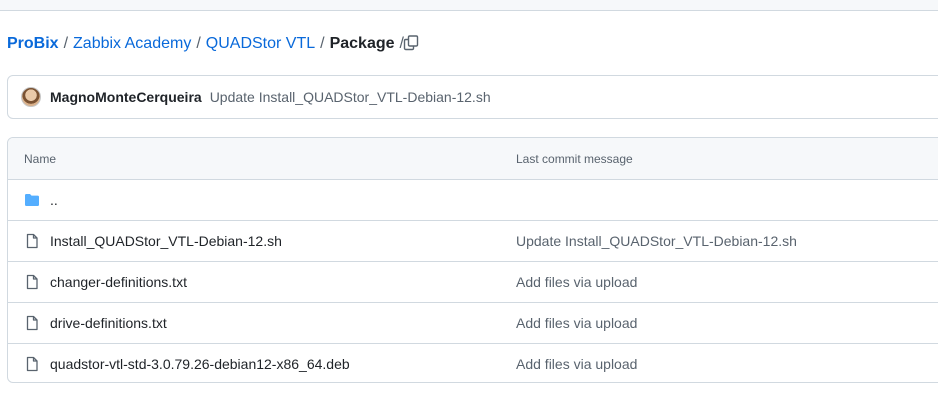  What do you see at coordinates (166, 241) in the screenshot?
I see `file-name-link: Install_QUADStor_VTL-Debian-12.sh` at bounding box center [166, 241].